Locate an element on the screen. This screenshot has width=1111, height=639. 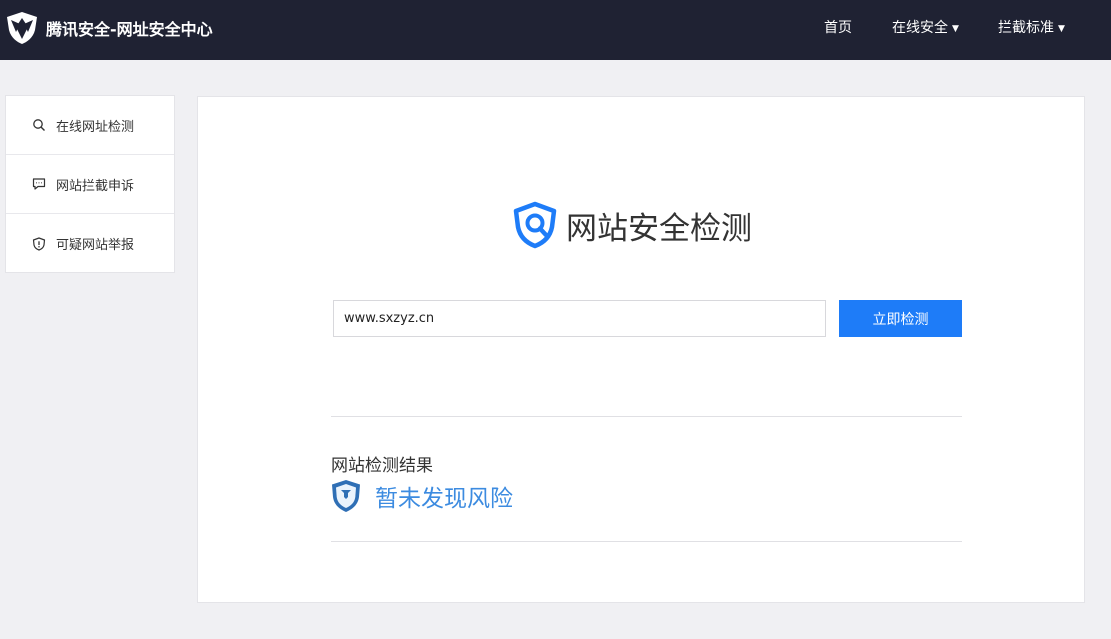
result-label: 网站检测结果 is located at coordinates (382, 466).